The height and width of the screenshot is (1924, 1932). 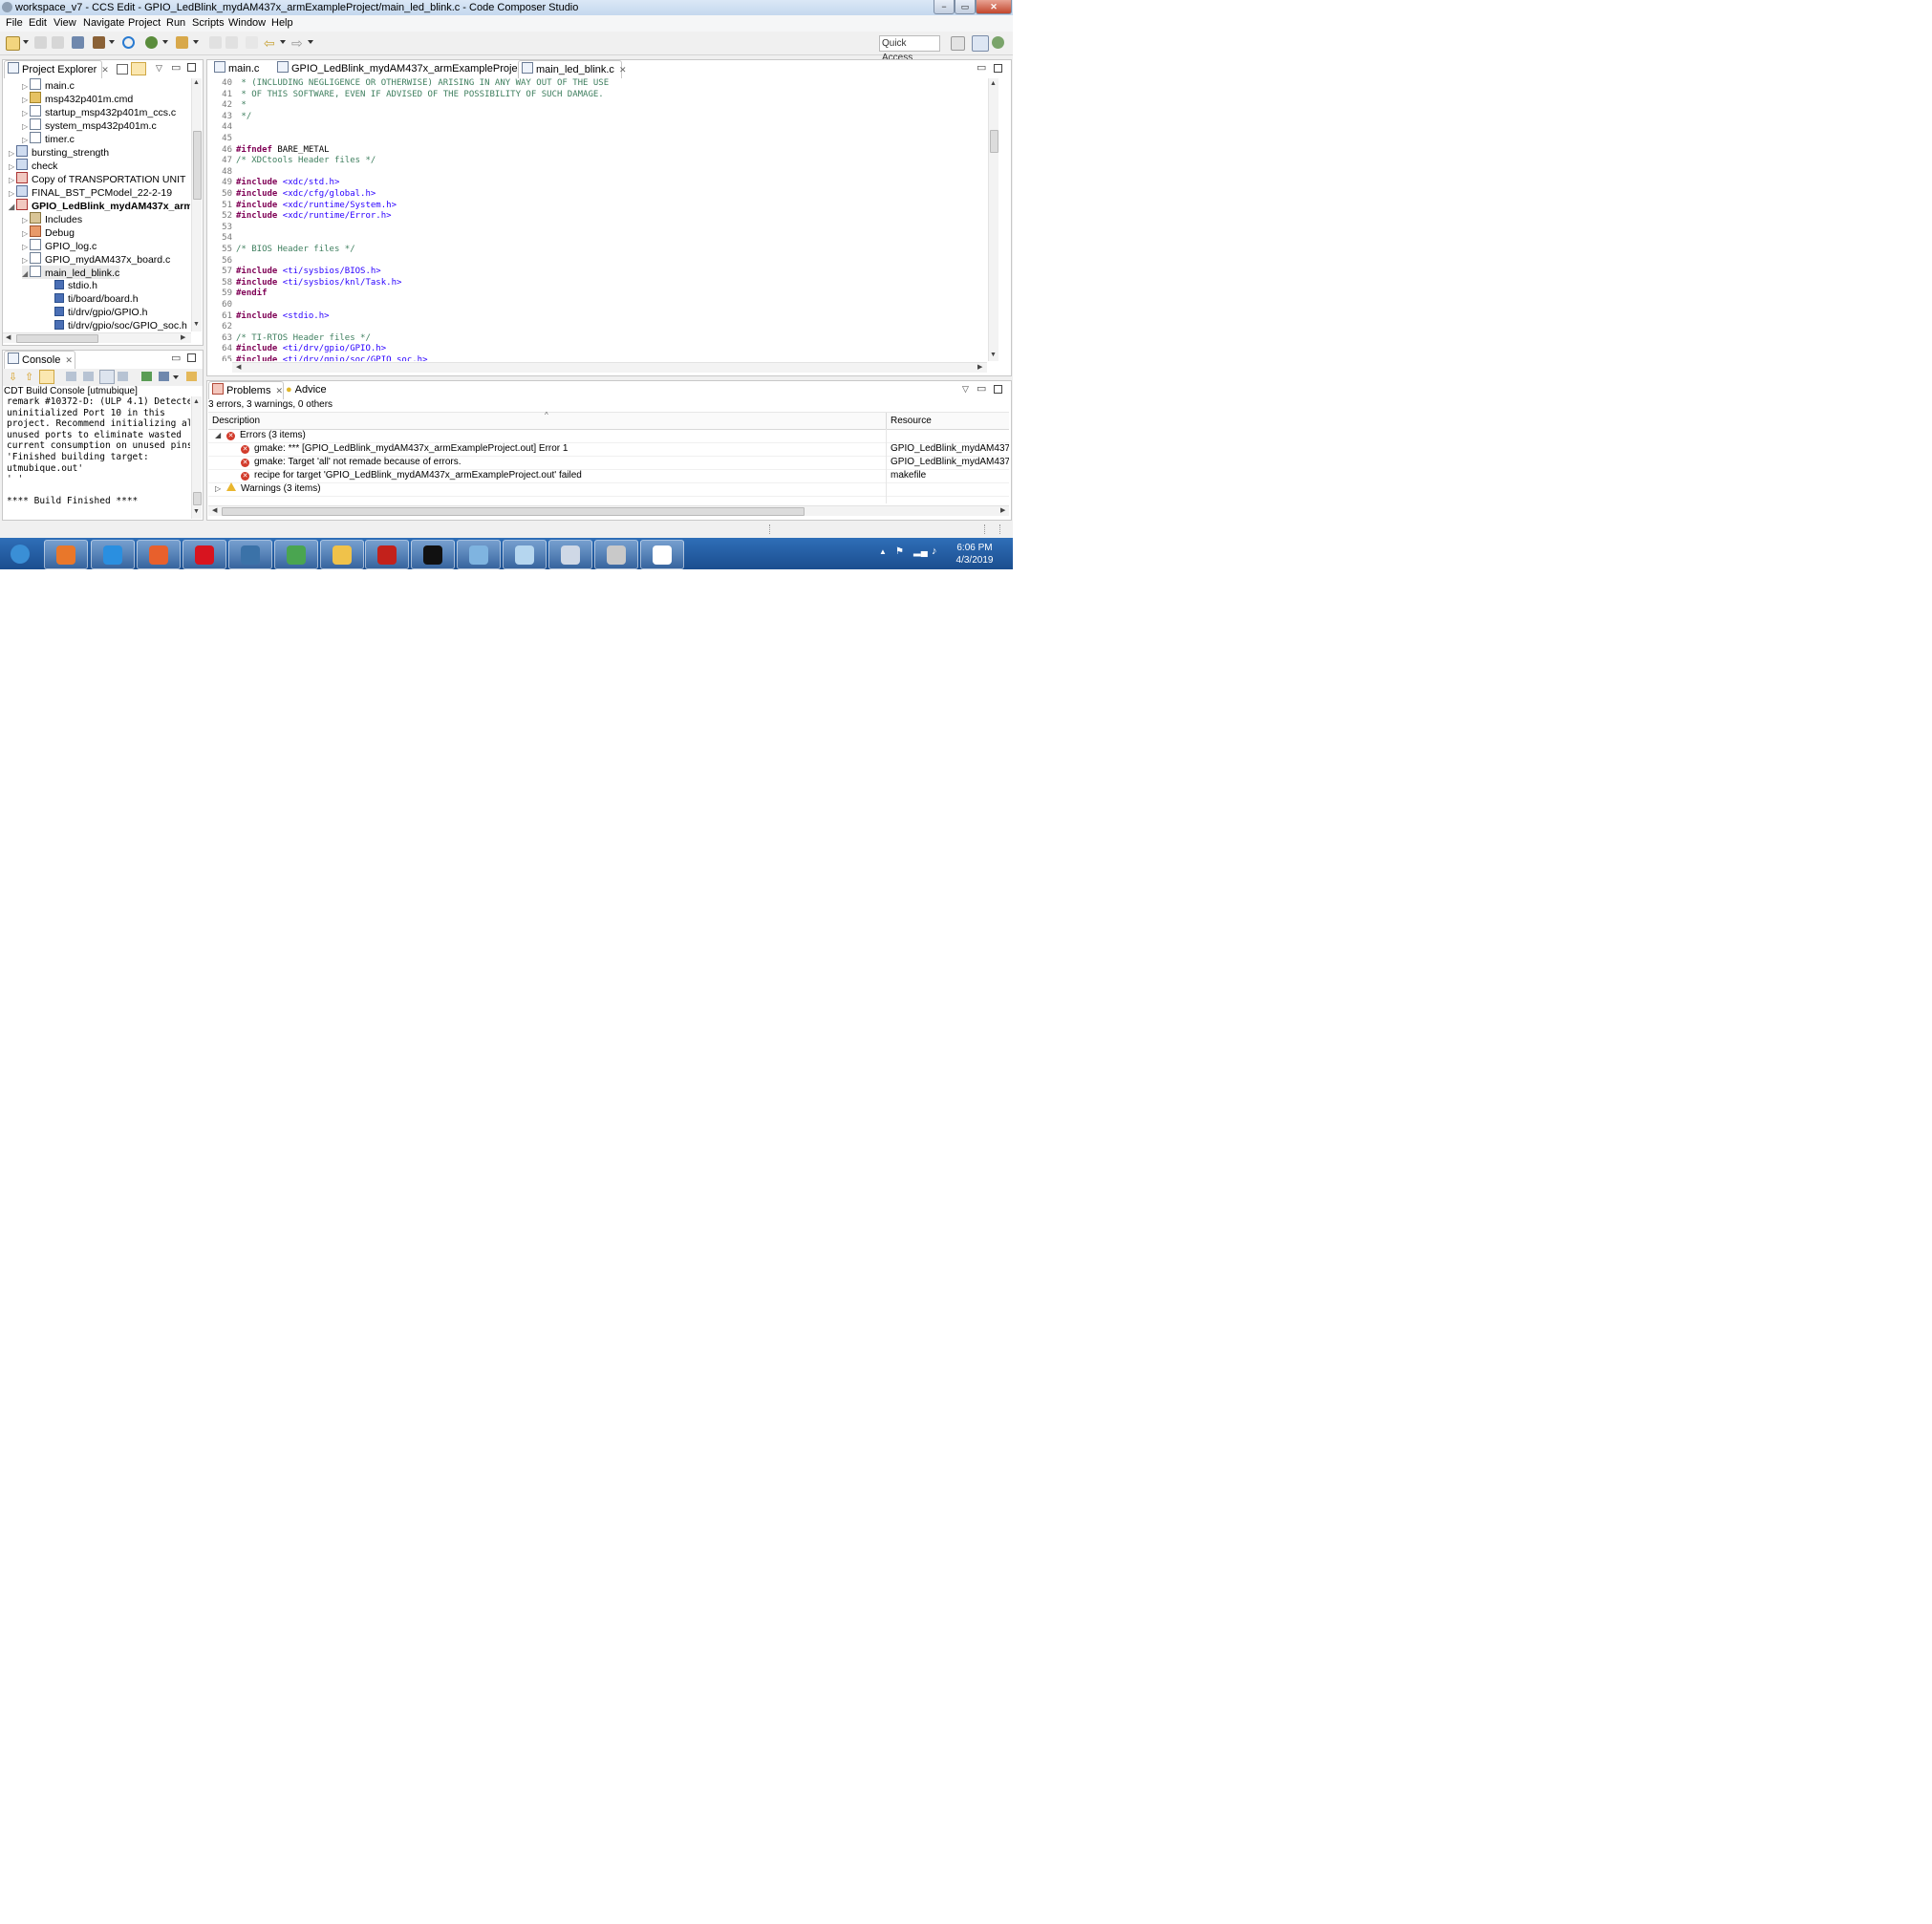 What do you see at coordinates (48, 85) in the screenshot?
I see `tree-item: ▷ main.c` at bounding box center [48, 85].